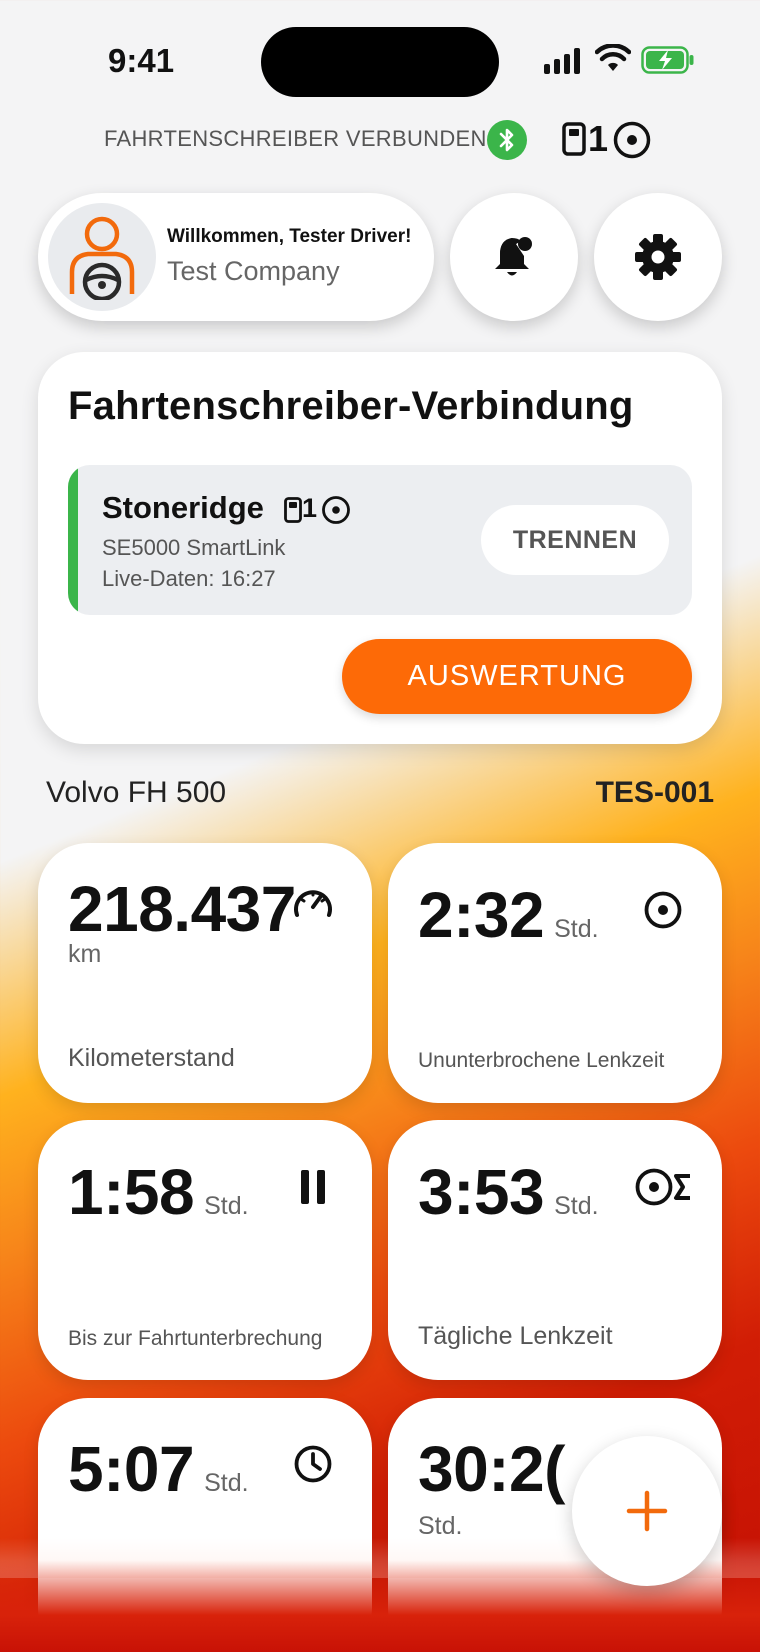 This screenshot has height=1652, width=760. I want to click on tachograph-connected-status: FAHRTENSCHREIBER VERBUNDEN, so click(295, 138).